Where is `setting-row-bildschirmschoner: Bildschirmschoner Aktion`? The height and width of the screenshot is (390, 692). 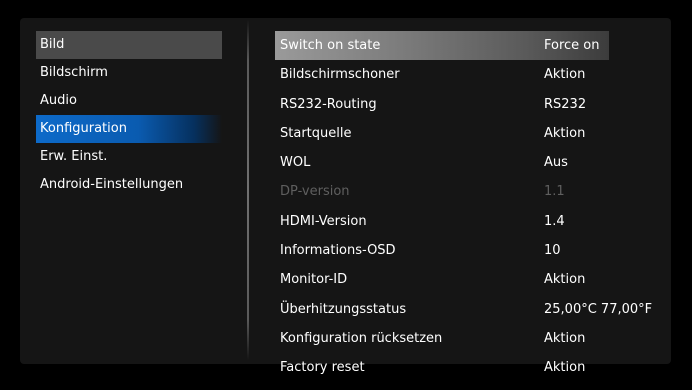
setting-row-bildschirmschoner: Bildschirmschoner Aktion is located at coordinates (465, 74).